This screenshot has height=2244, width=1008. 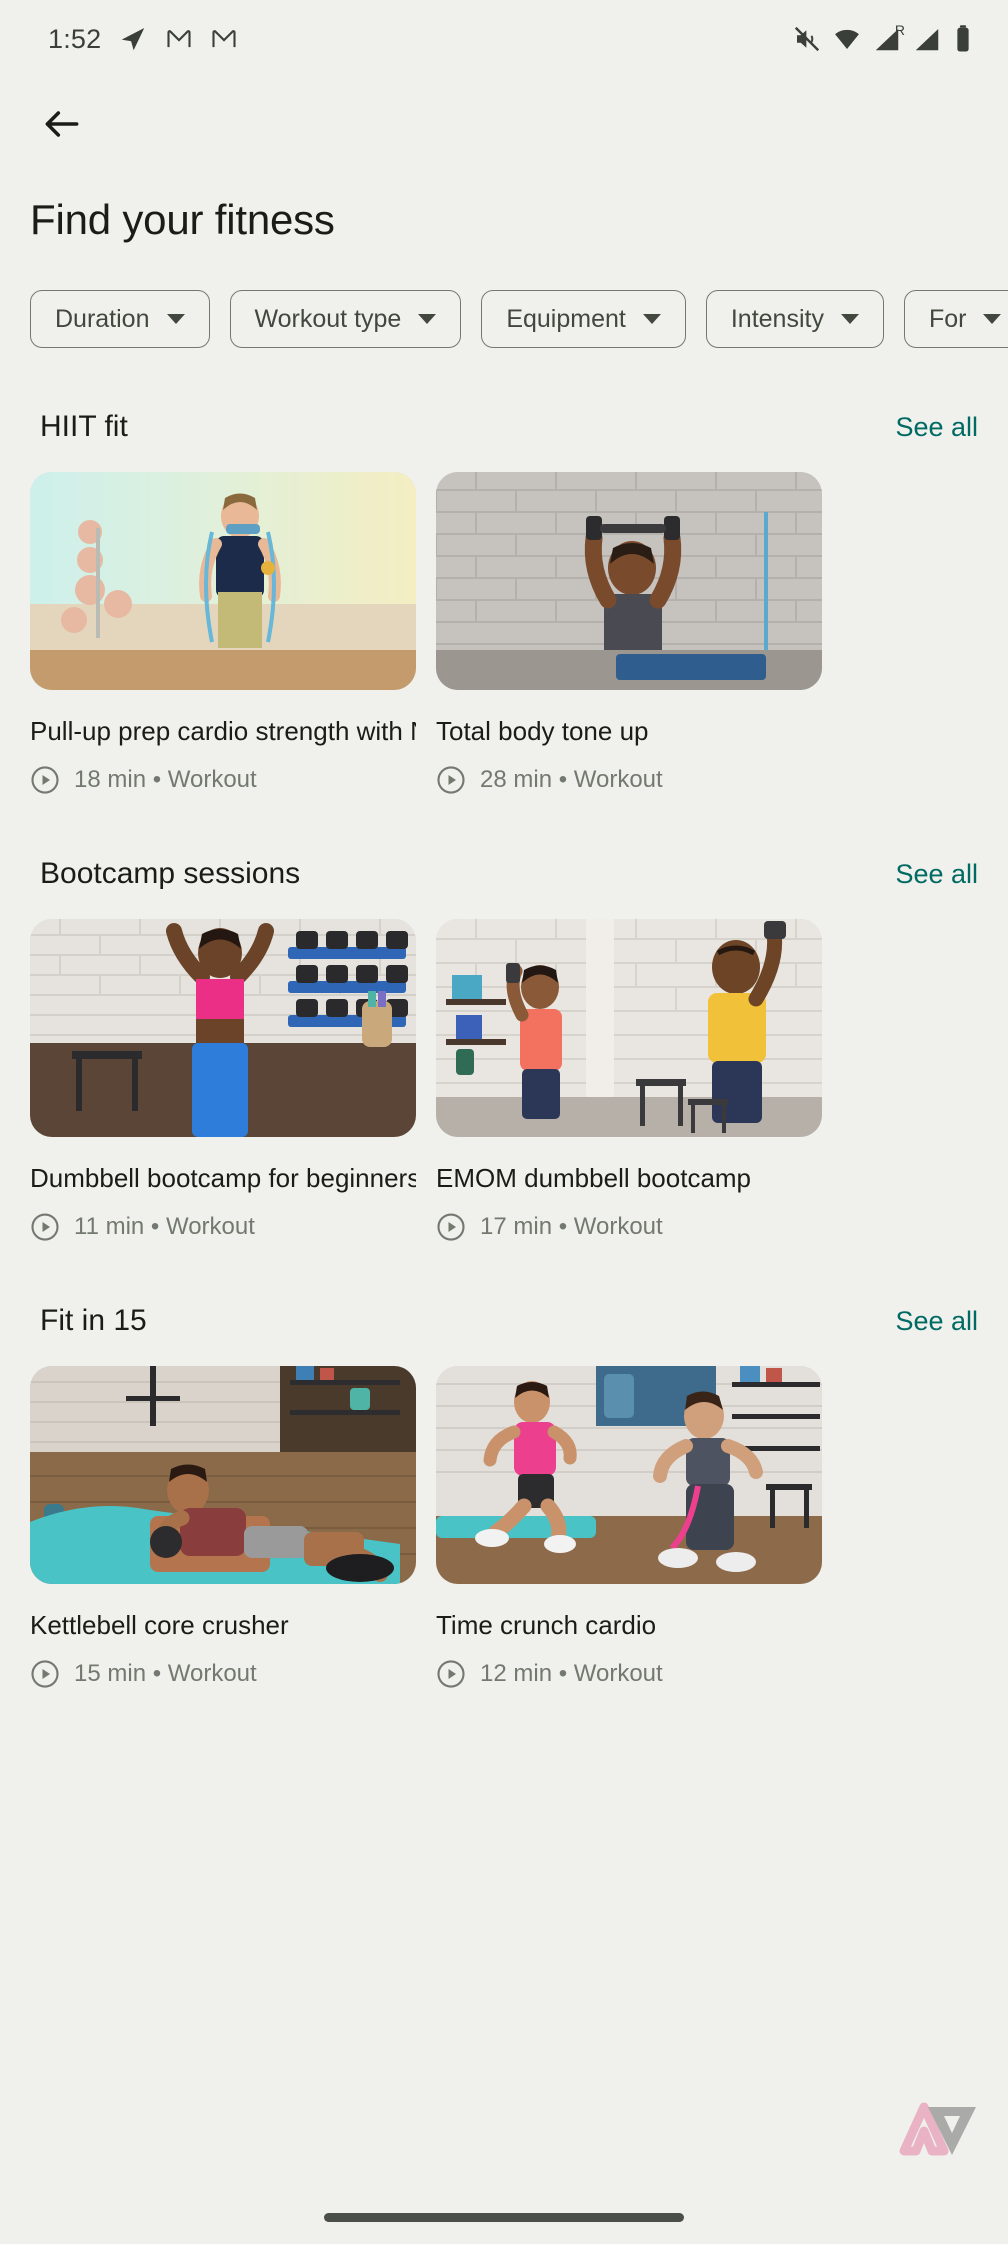 I want to click on app-bar, so click(x=504, y=126).